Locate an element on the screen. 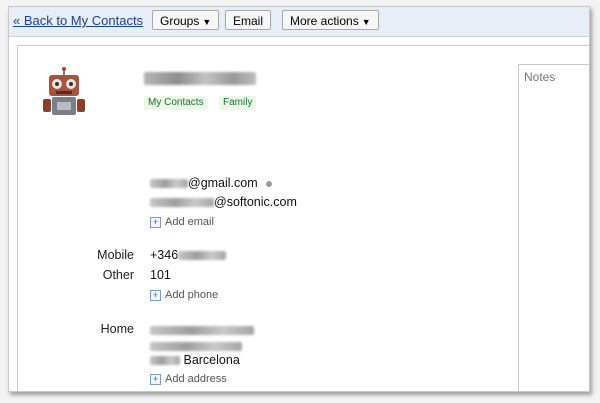 This screenshot has height=403, width=600. status-dot-icon is located at coordinates (268, 183).